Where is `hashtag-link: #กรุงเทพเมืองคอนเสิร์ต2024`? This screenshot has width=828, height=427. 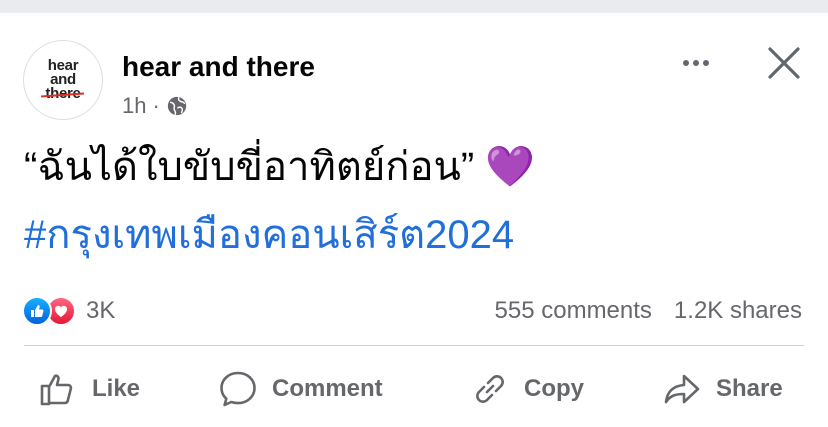
hashtag-link: #กรุงเทพเมืองคอนเสิร์ต2024 is located at coordinates (269, 235).